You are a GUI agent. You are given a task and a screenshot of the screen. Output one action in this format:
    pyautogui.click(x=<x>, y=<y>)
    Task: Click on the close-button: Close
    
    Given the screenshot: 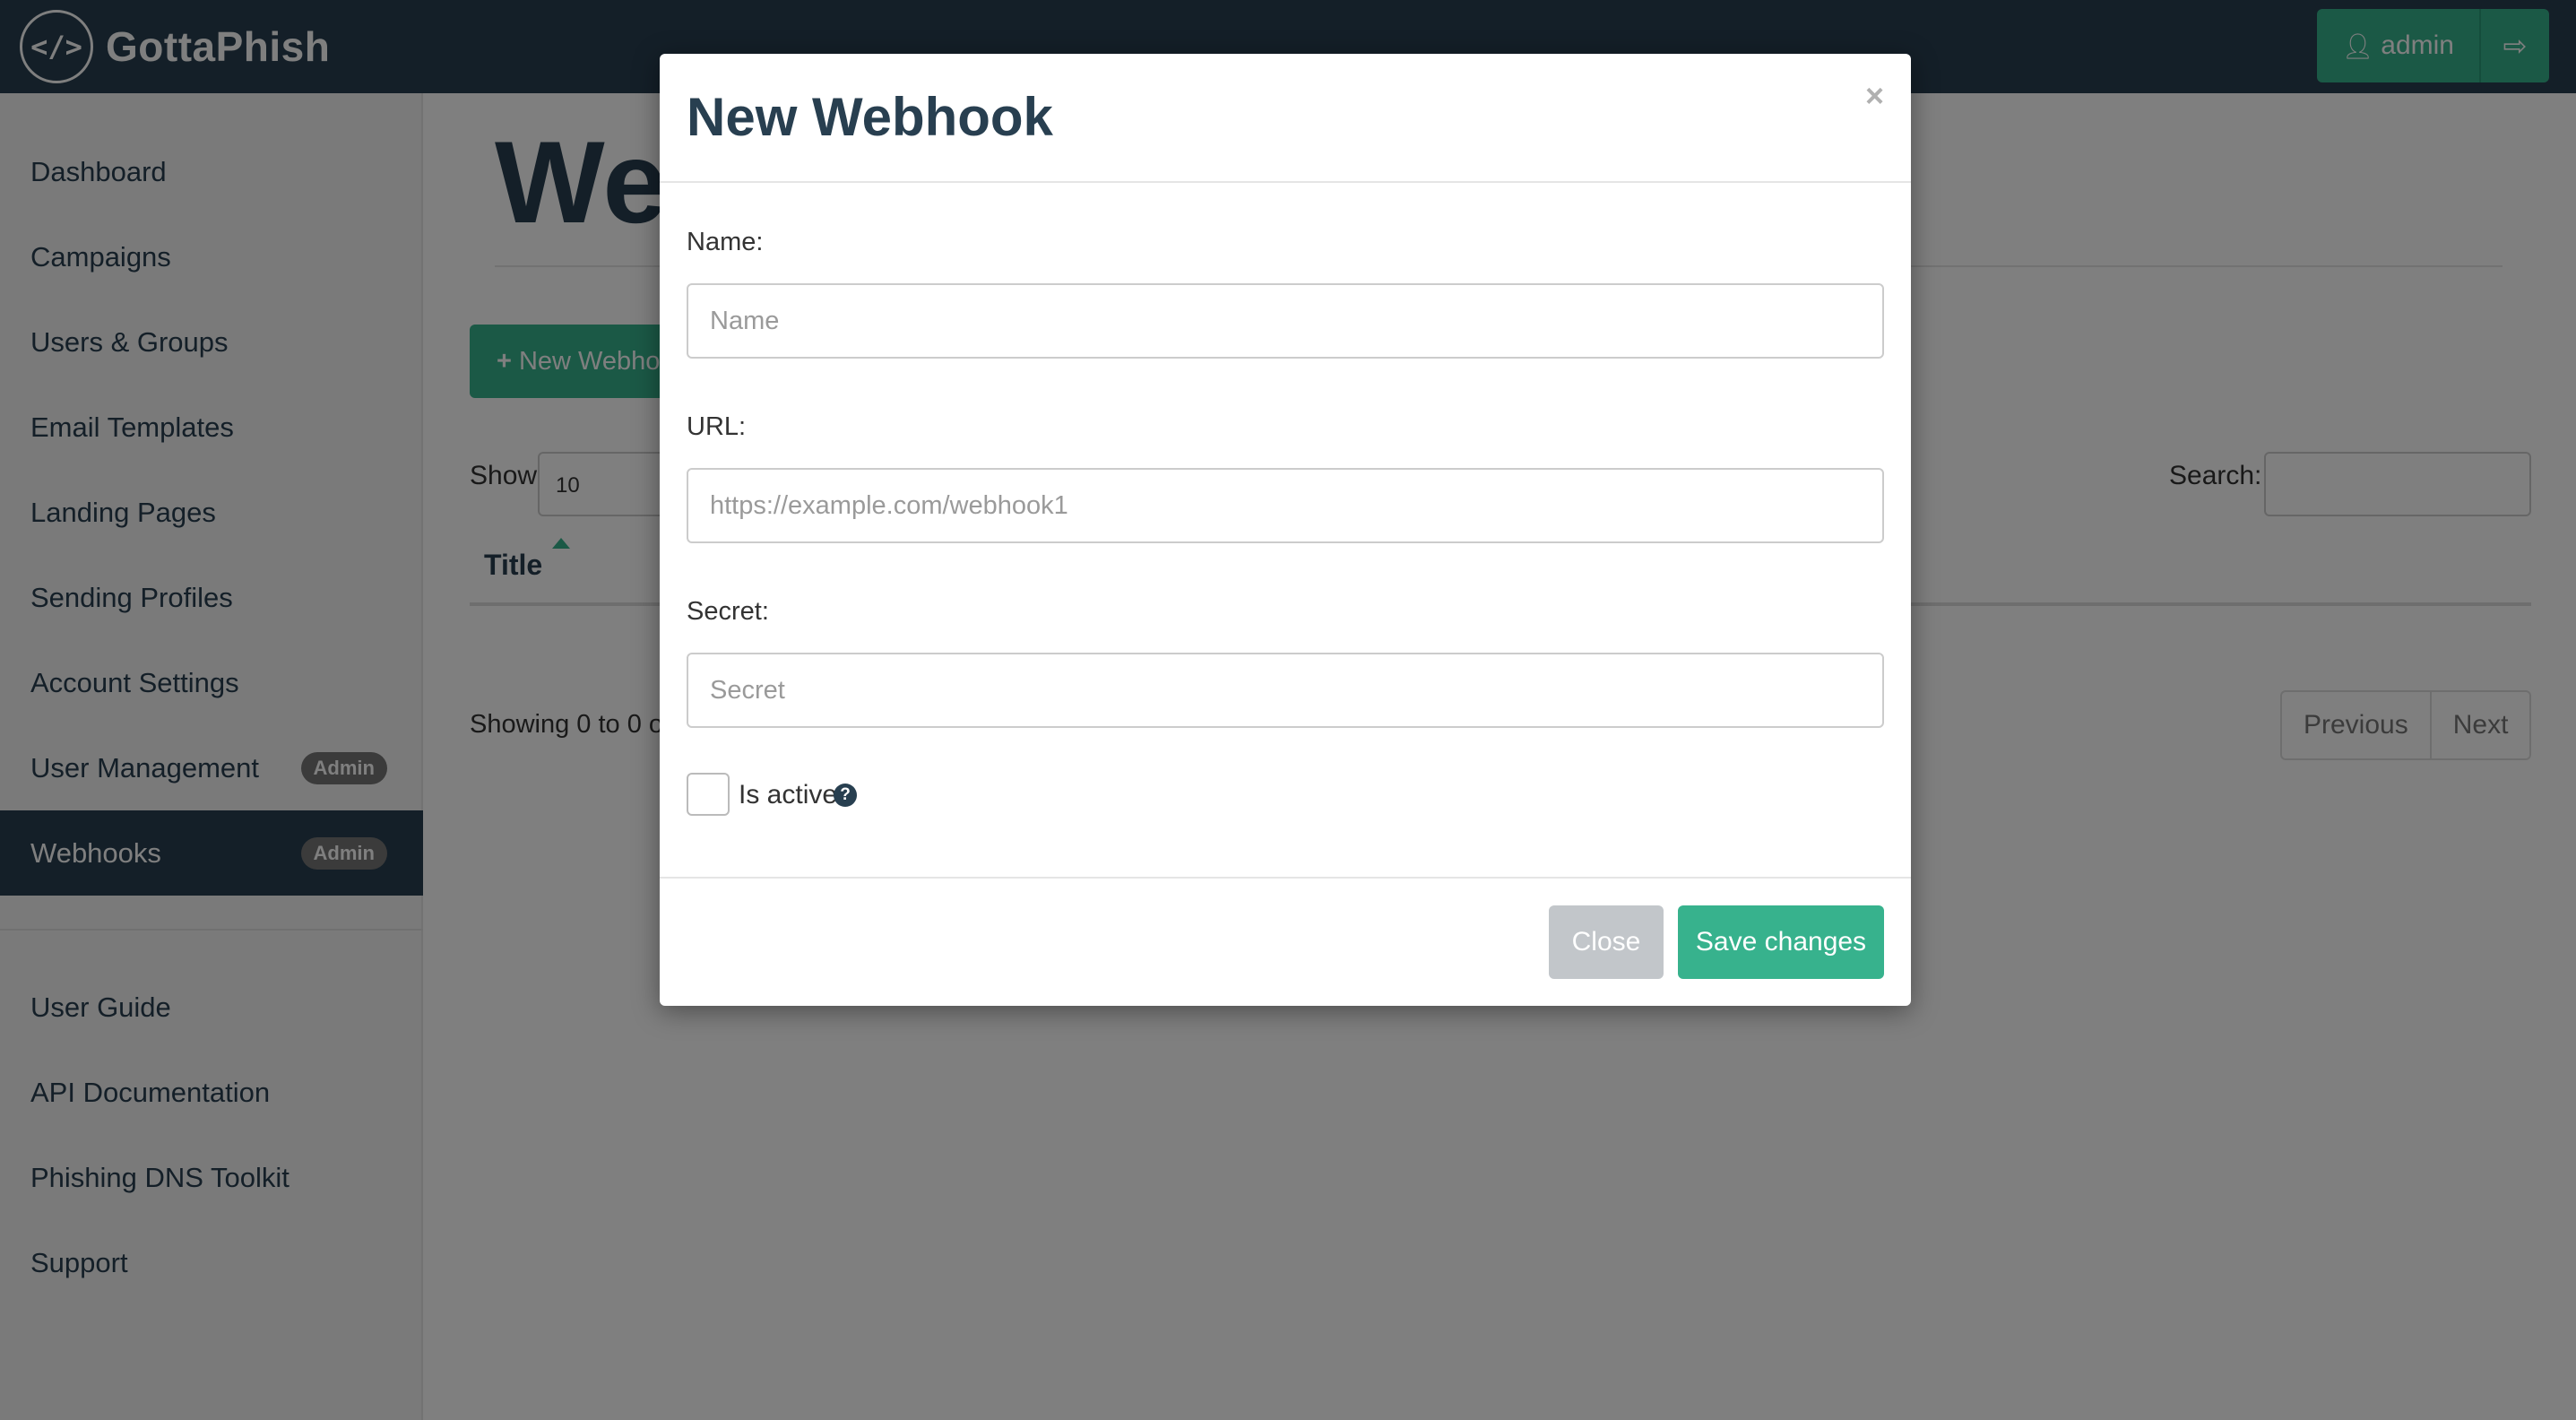 What is the action you would take?
    pyautogui.click(x=1606, y=942)
    